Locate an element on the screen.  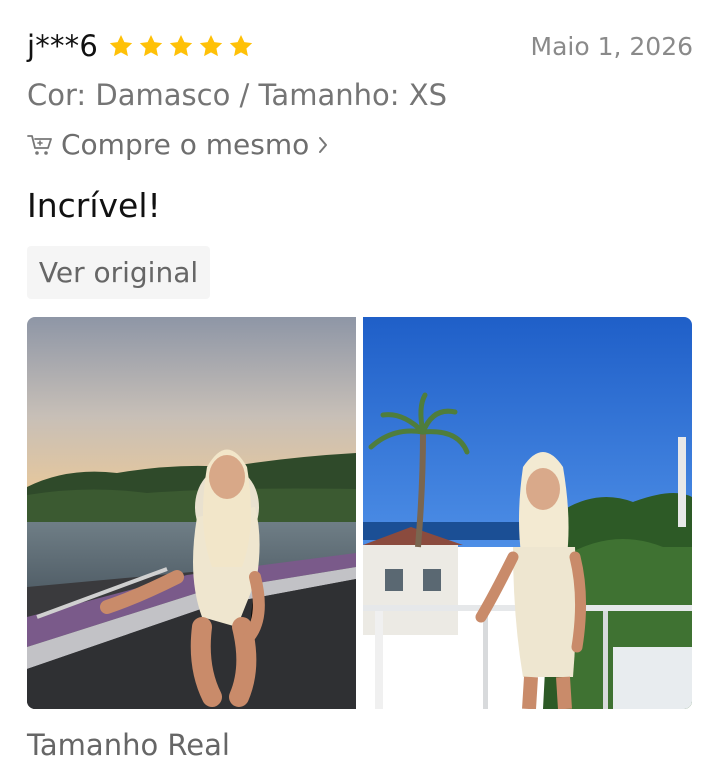
buy-same-link: Compre o mesmo is located at coordinates (178, 144).